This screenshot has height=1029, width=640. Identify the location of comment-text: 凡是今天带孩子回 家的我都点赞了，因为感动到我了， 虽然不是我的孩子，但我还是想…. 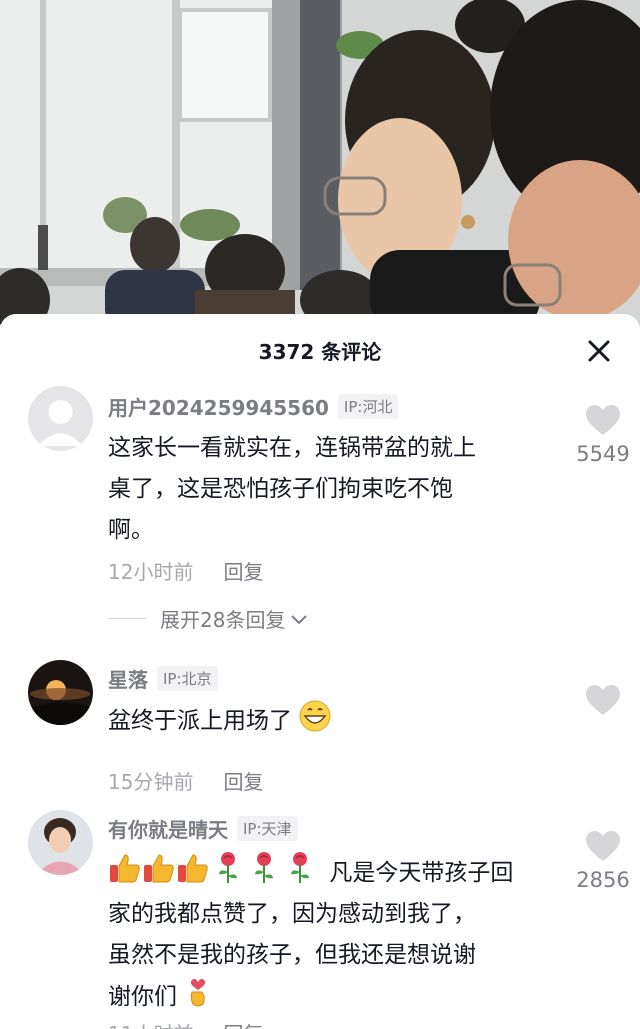
(316, 934).